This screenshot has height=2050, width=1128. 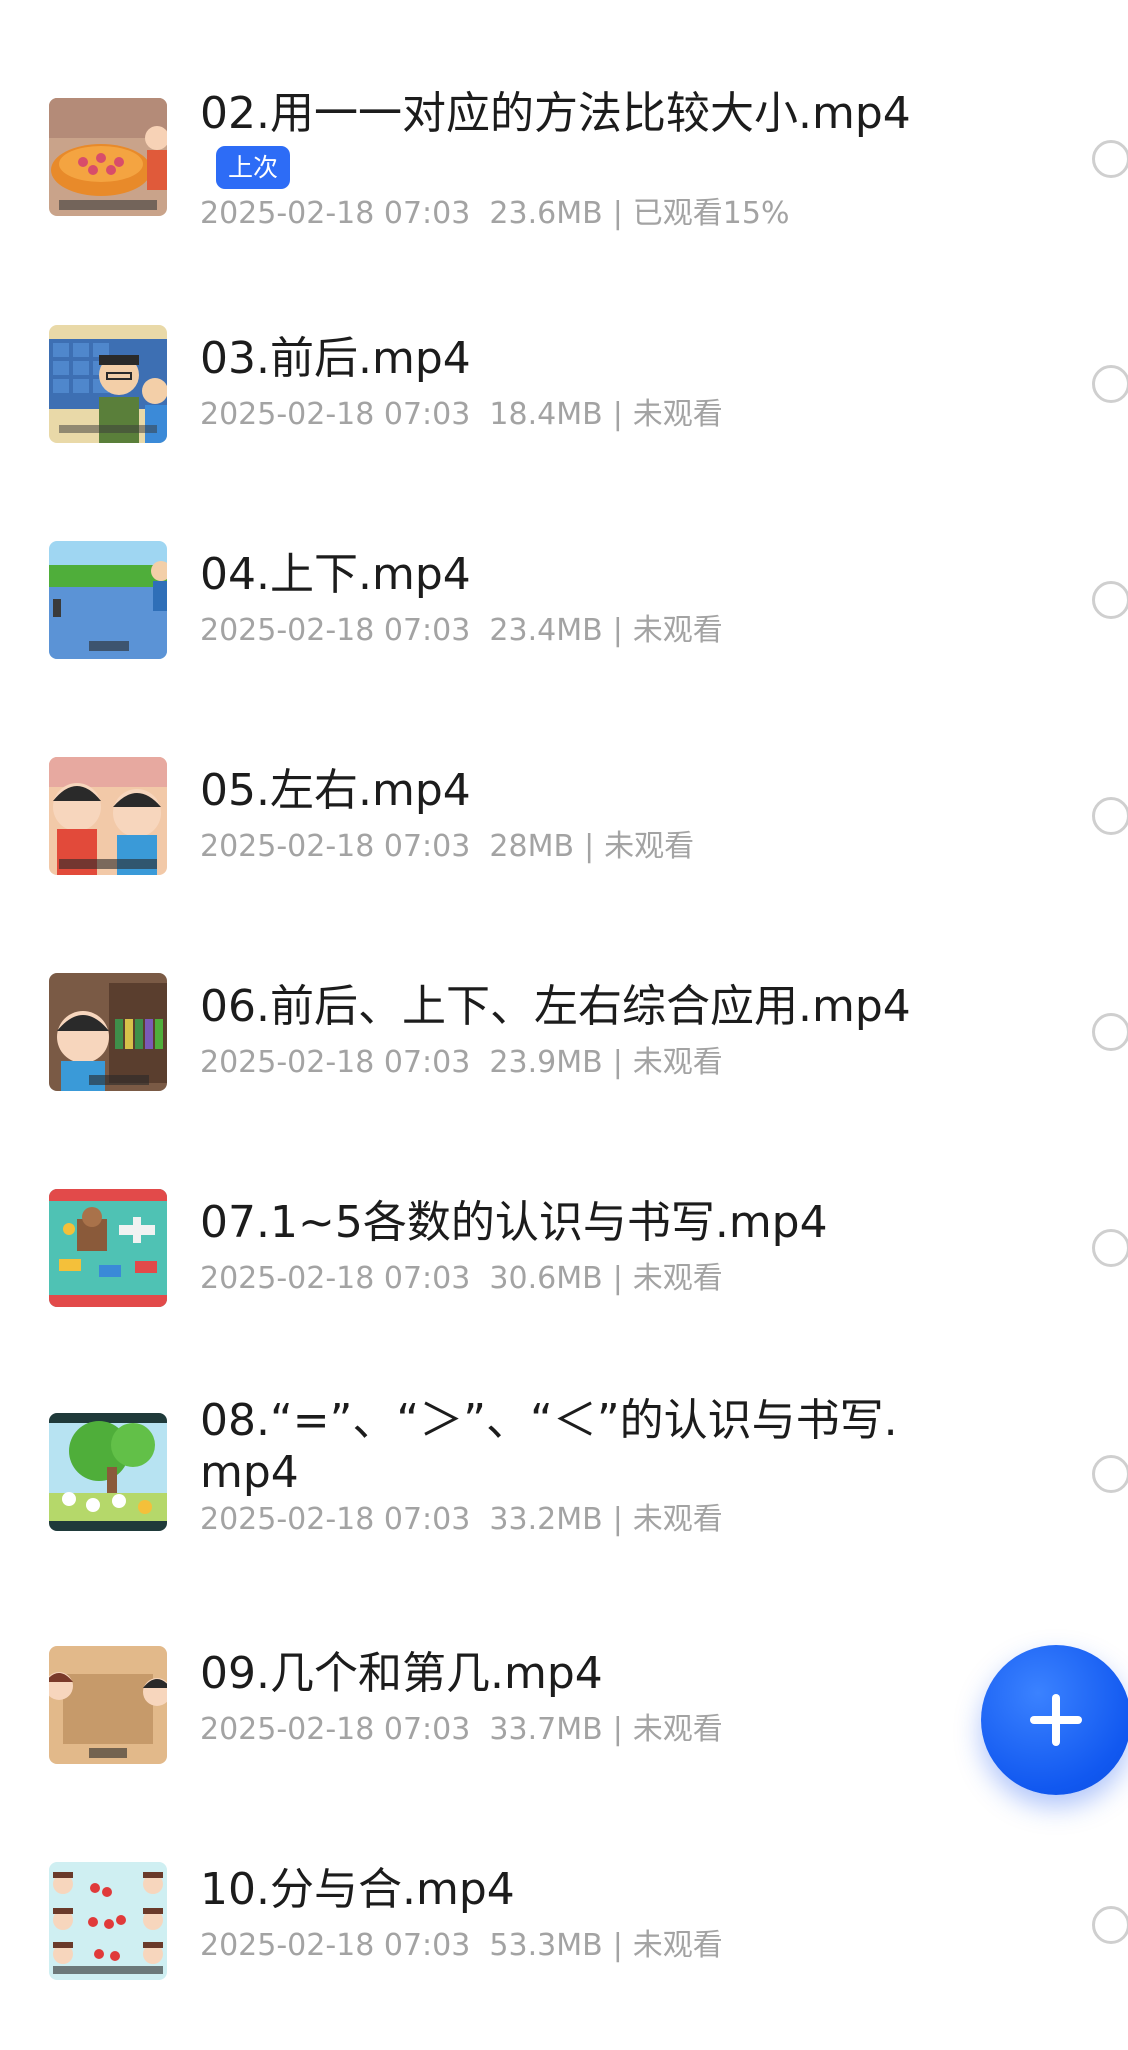 I want to click on thumbnail-pond-scene, so click(x=108, y=600).